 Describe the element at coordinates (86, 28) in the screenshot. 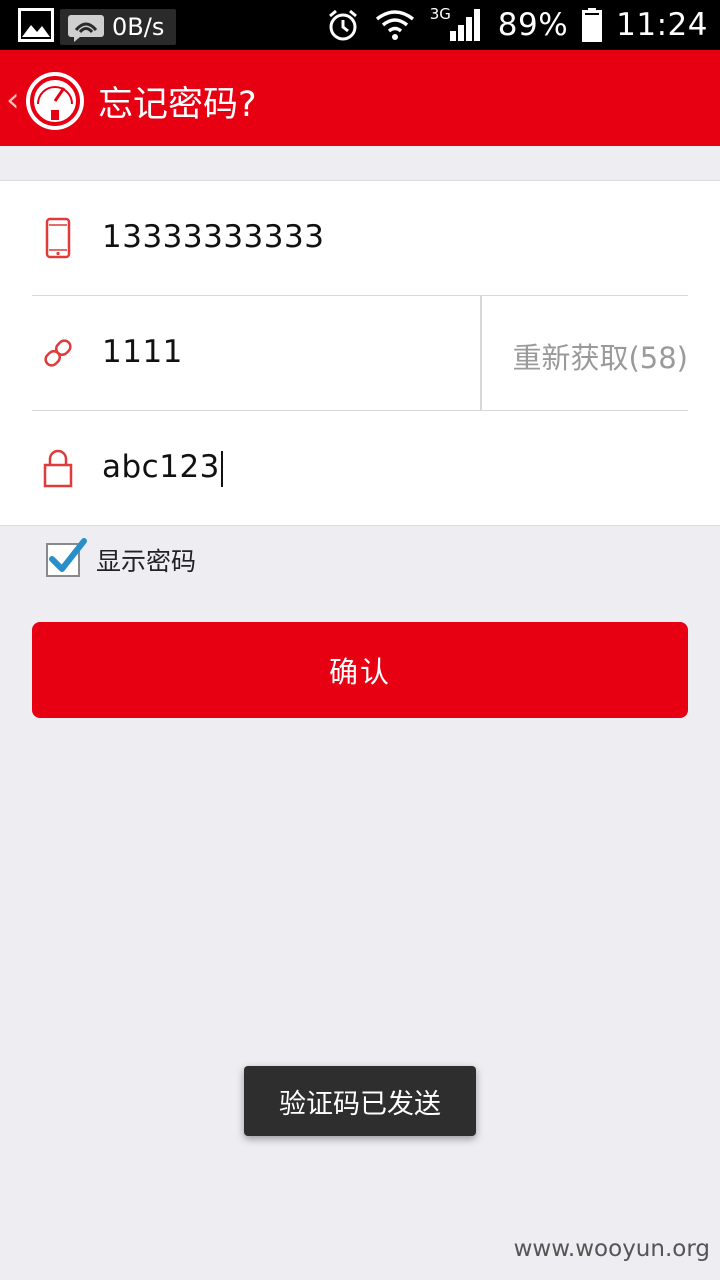

I see `wifi-sync-icon` at that location.